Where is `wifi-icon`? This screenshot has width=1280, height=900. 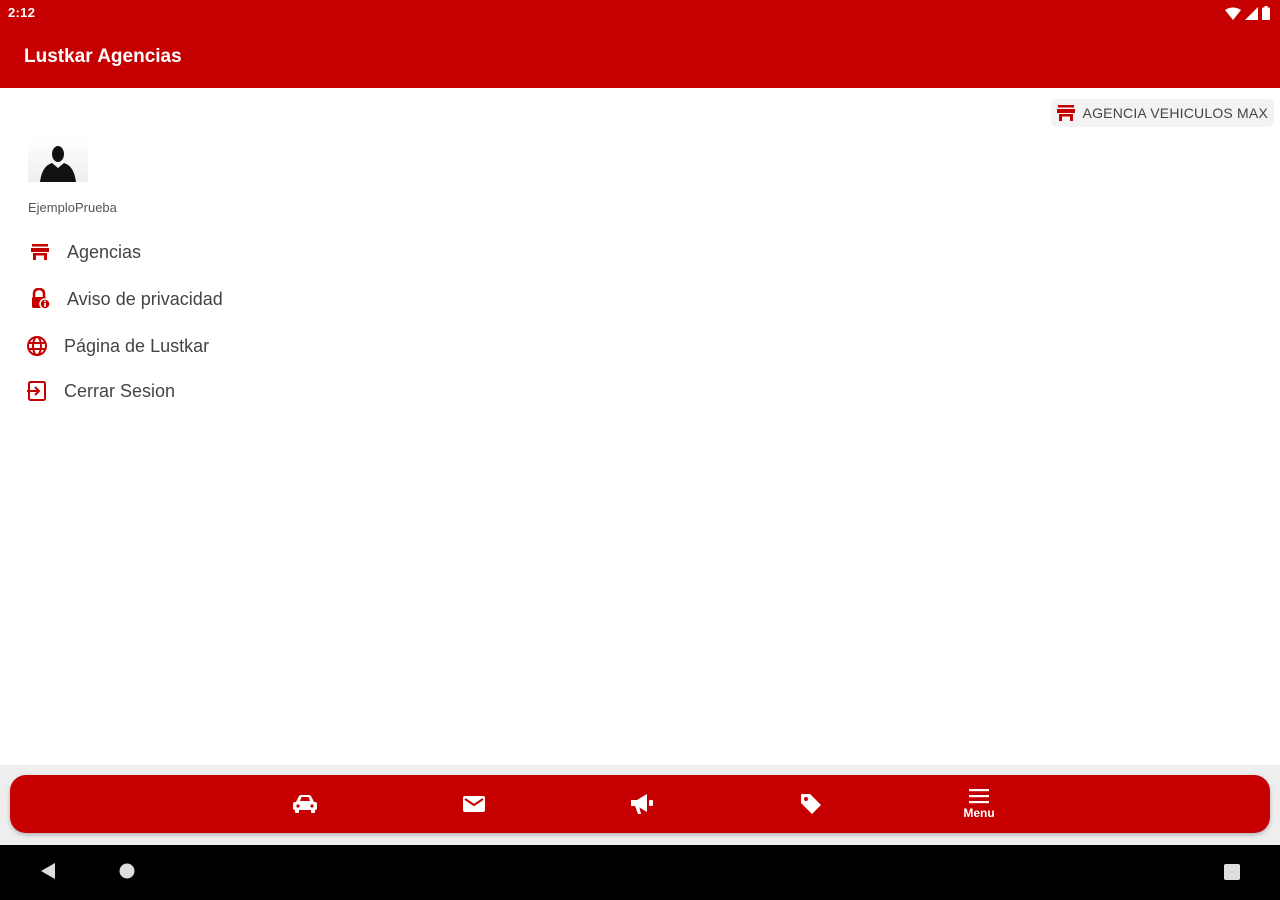
wifi-icon is located at coordinates (1233, 13).